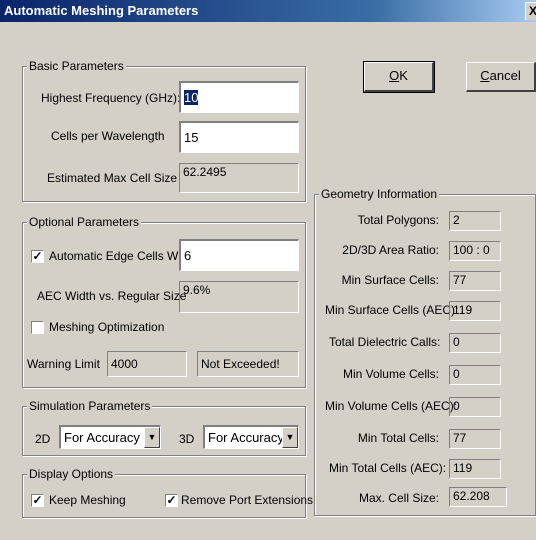 Image resolution: width=536 pixels, height=540 pixels. I want to click on sim-2d-label: 2D, so click(43, 439).